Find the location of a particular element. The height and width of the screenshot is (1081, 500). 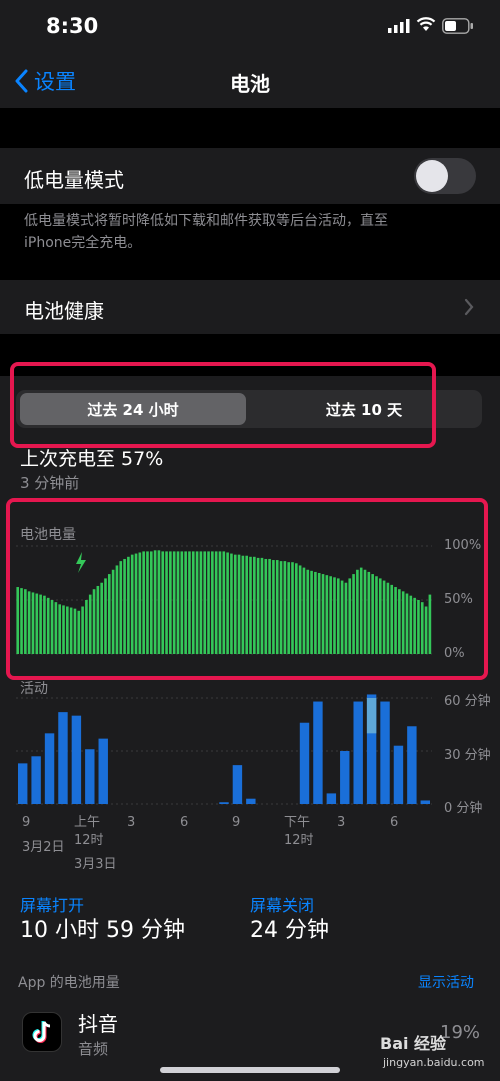

battery-health-label: 电池健康 is located at coordinates (64, 311).